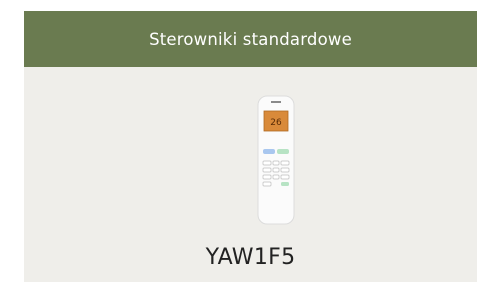 Image resolution: width=500 pixels, height=298 pixels. I want to click on product-name: YAW1F5, so click(250, 257).